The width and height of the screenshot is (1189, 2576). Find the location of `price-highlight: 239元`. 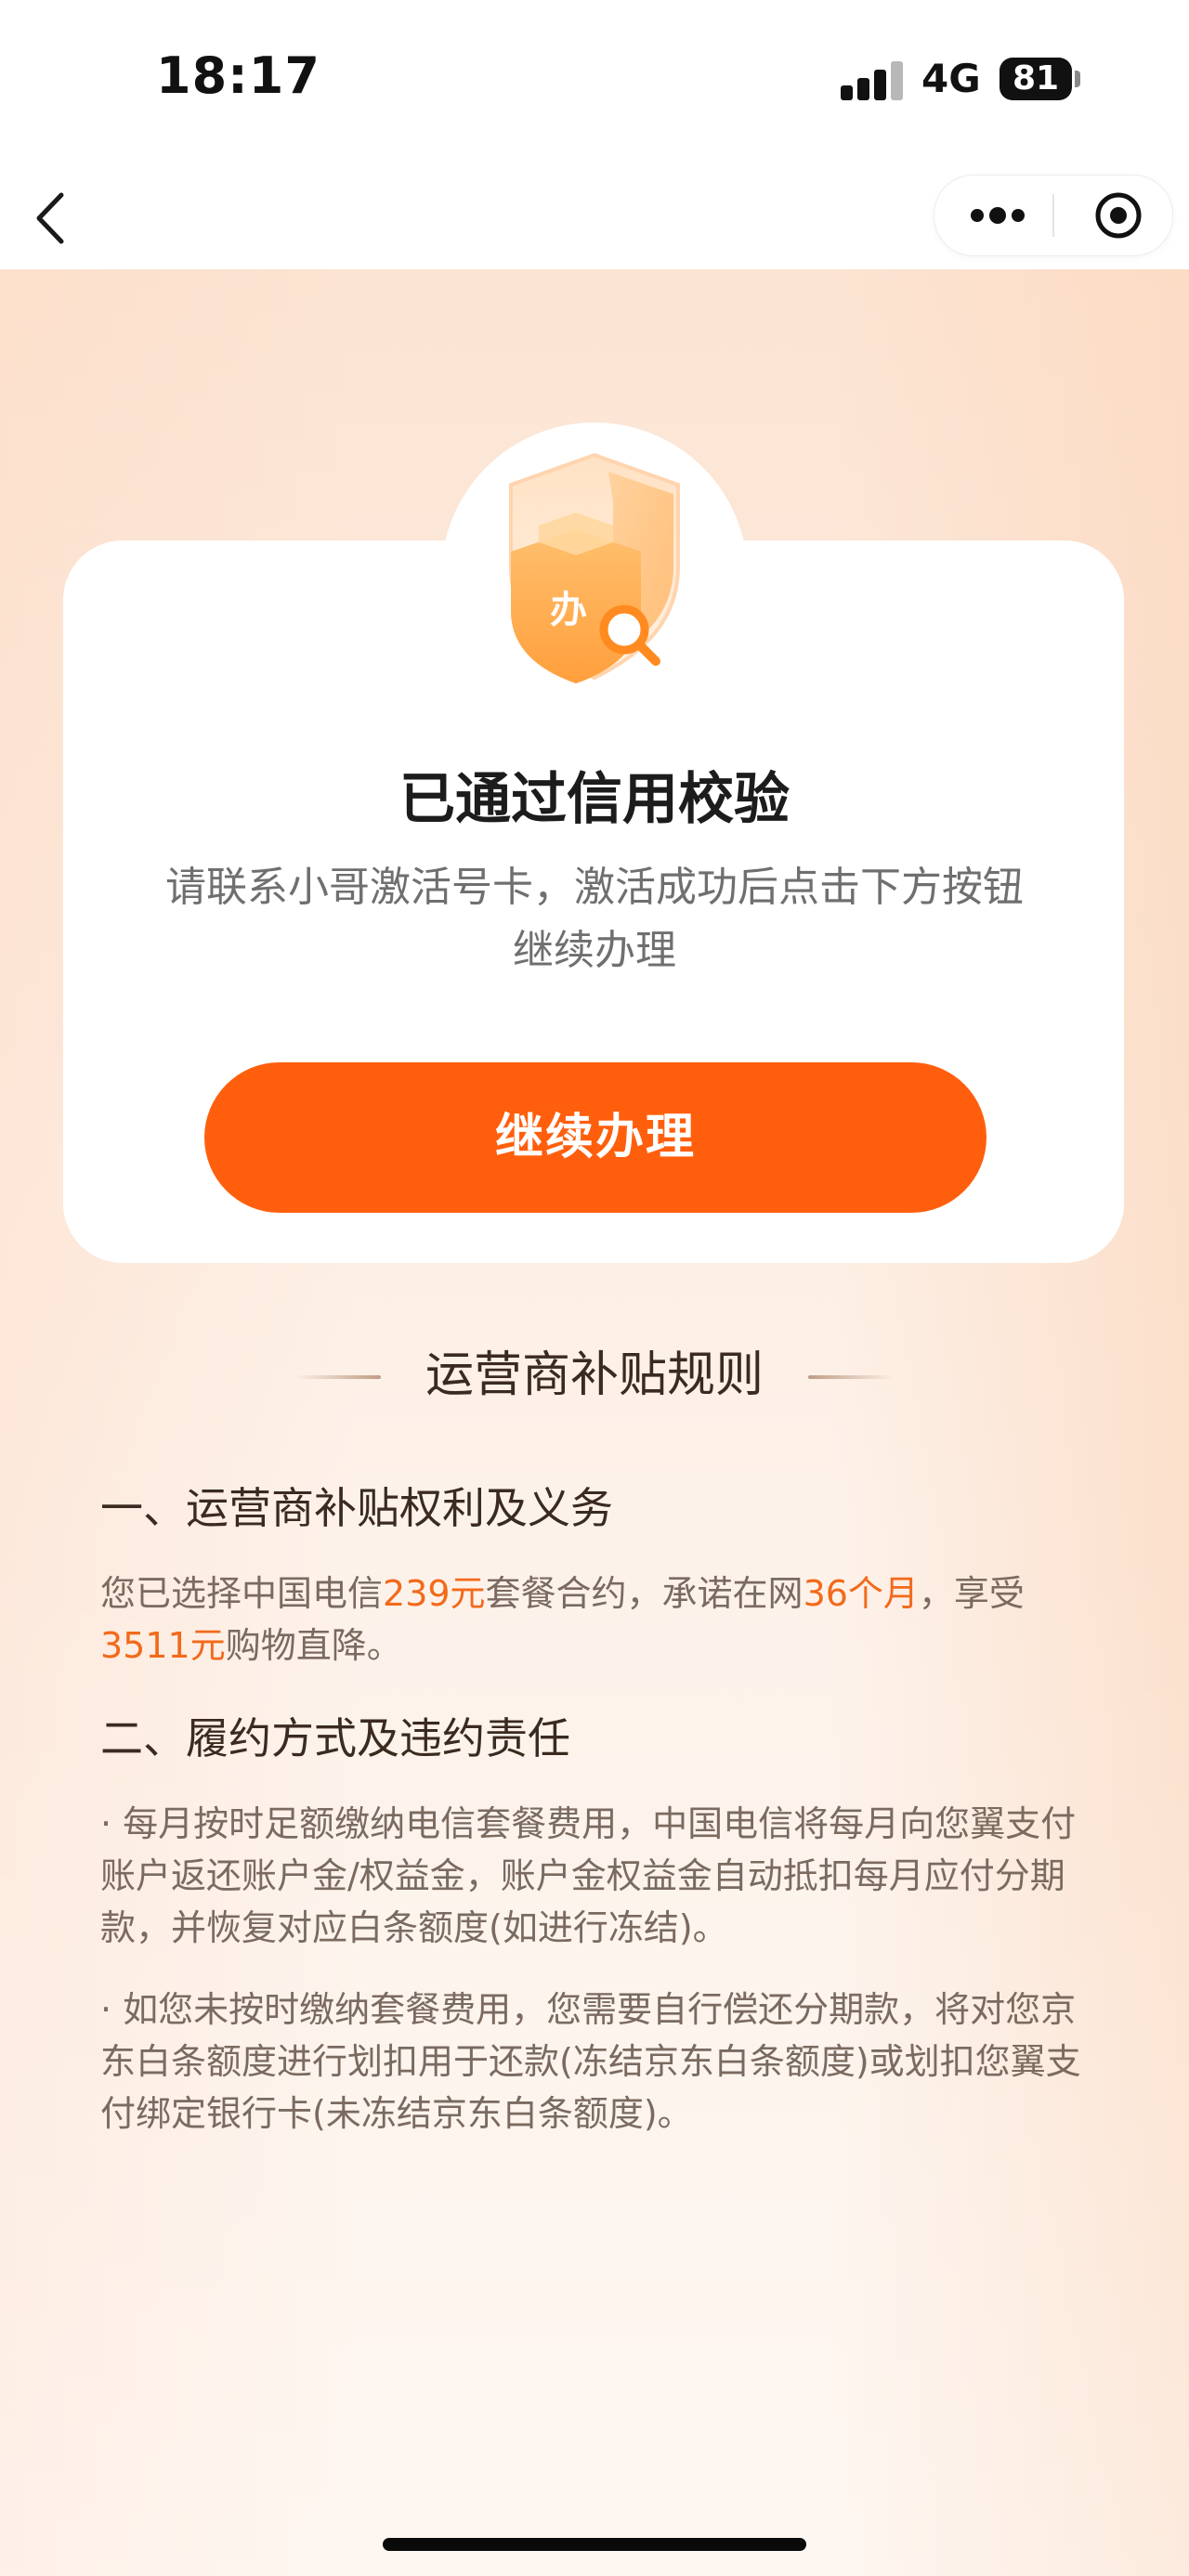

price-highlight: 239元 is located at coordinates (435, 1593).